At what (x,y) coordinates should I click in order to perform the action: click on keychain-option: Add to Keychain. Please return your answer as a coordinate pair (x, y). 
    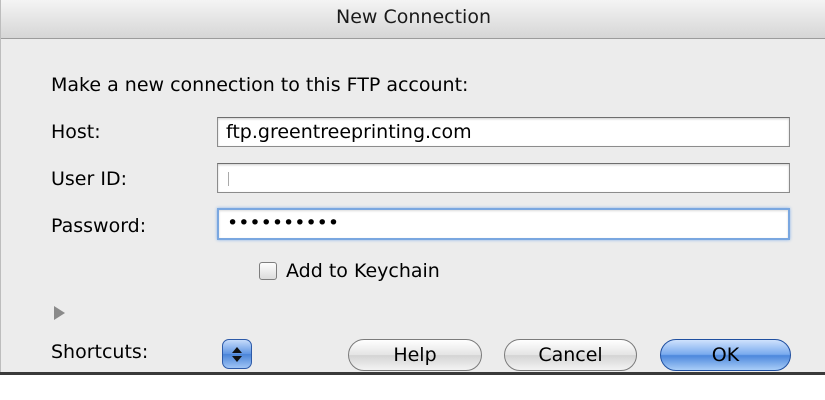
    Looking at the image, I should click on (349, 271).